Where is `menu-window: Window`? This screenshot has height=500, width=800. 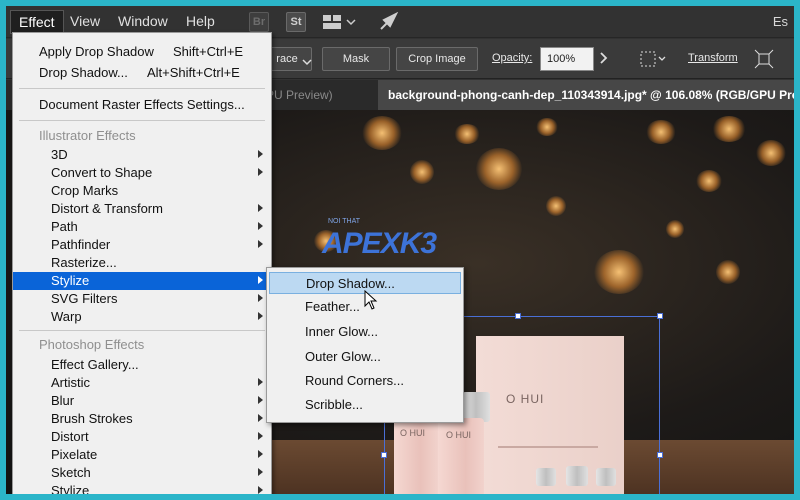
menu-window: Window is located at coordinates (143, 21).